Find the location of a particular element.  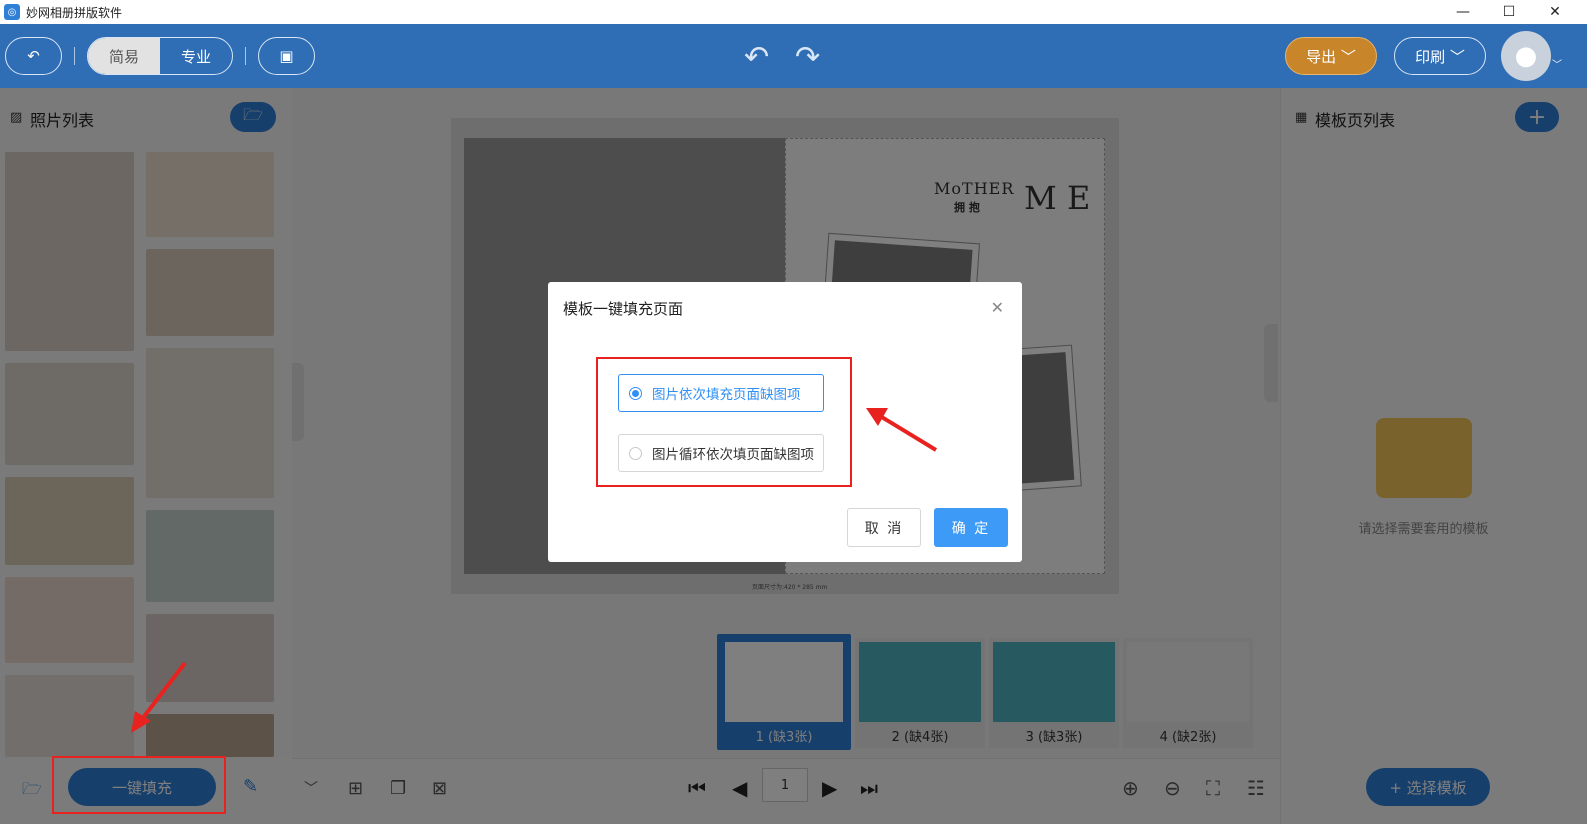

dialog-close-icon: ✕ is located at coordinates (997, 307).